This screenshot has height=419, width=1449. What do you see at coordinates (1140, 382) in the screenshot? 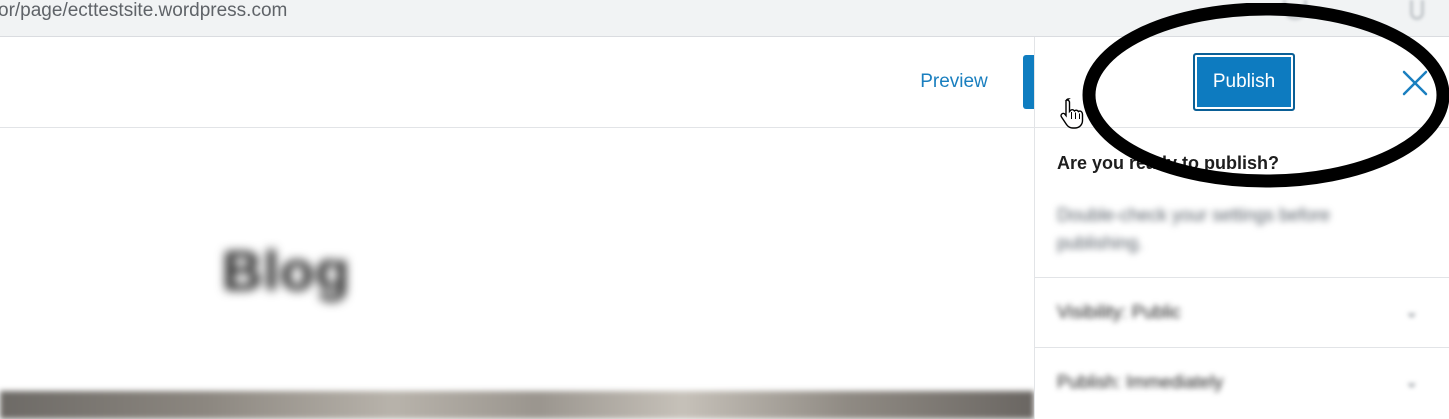
I see `publish-time-label: Publish: Immediately` at bounding box center [1140, 382].